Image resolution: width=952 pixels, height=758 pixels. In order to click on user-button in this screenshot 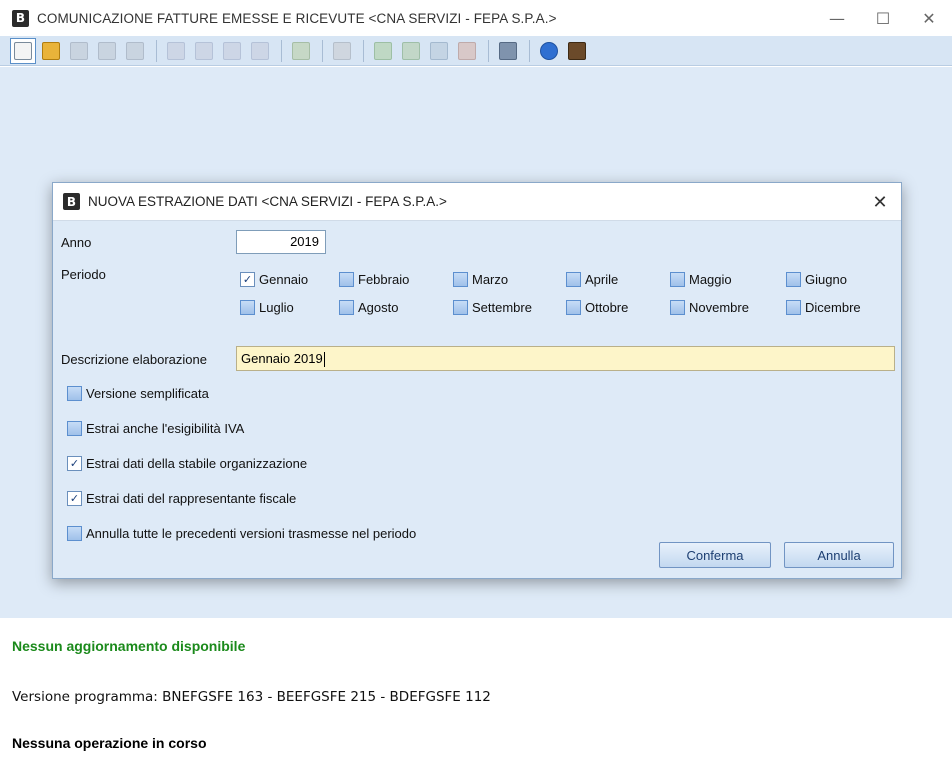, I will do `click(383, 51)`.